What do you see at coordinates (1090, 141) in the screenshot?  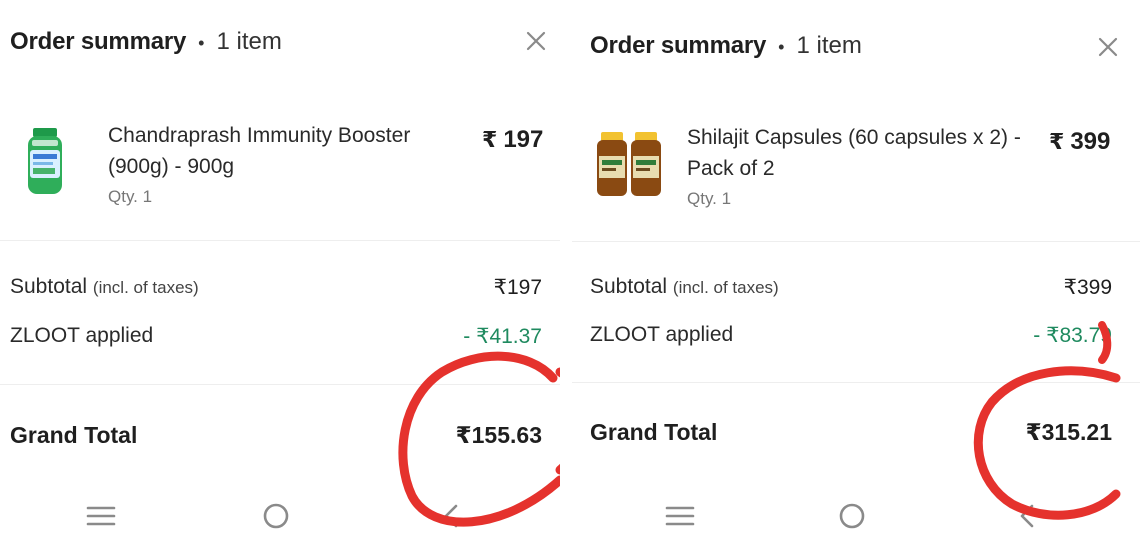 I see `product-price-value: 399` at bounding box center [1090, 141].